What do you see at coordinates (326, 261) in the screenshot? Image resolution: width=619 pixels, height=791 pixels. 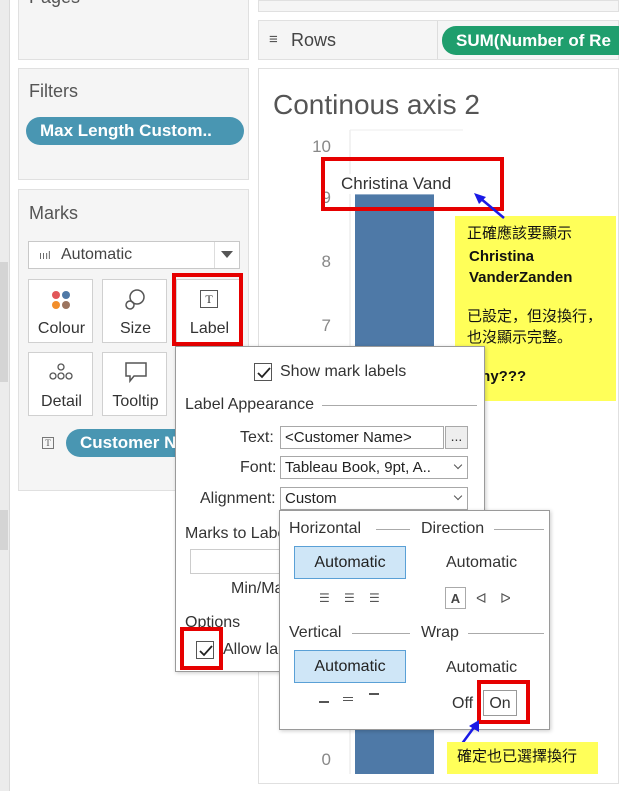 I see `y-tick-label: 8` at bounding box center [326, 261].